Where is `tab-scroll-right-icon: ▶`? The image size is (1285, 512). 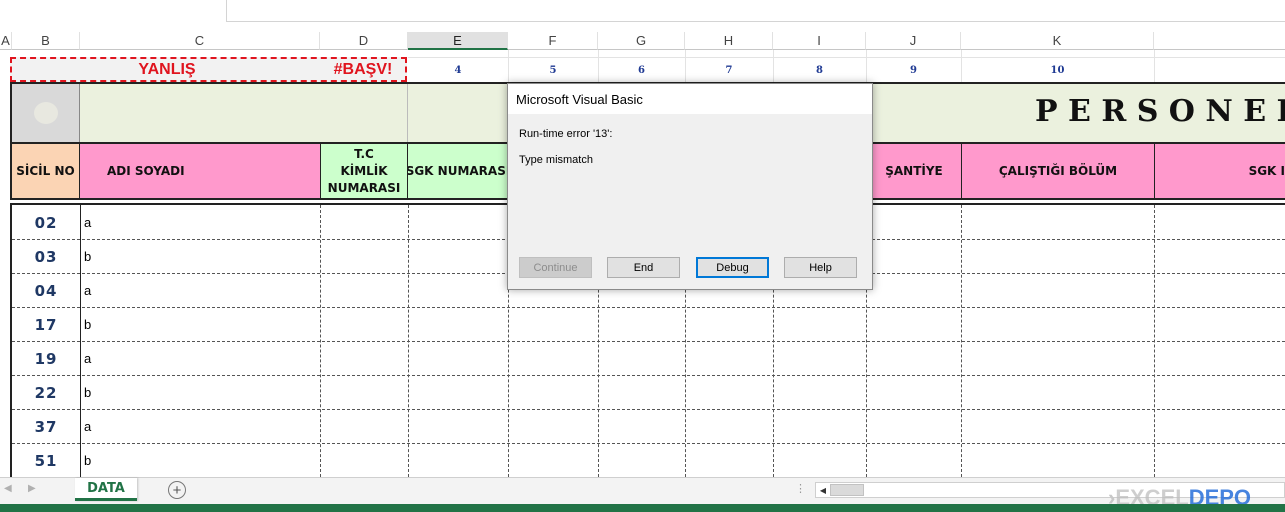 tab-scroll-right-icon: ▶ is located at coordinates (34, 491).